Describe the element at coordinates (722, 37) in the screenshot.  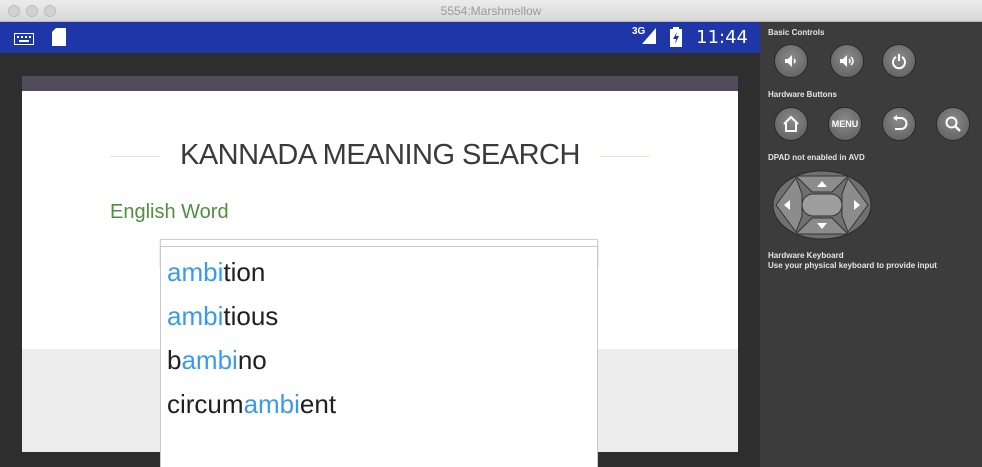
I see `status-time: 11:44` at that location.